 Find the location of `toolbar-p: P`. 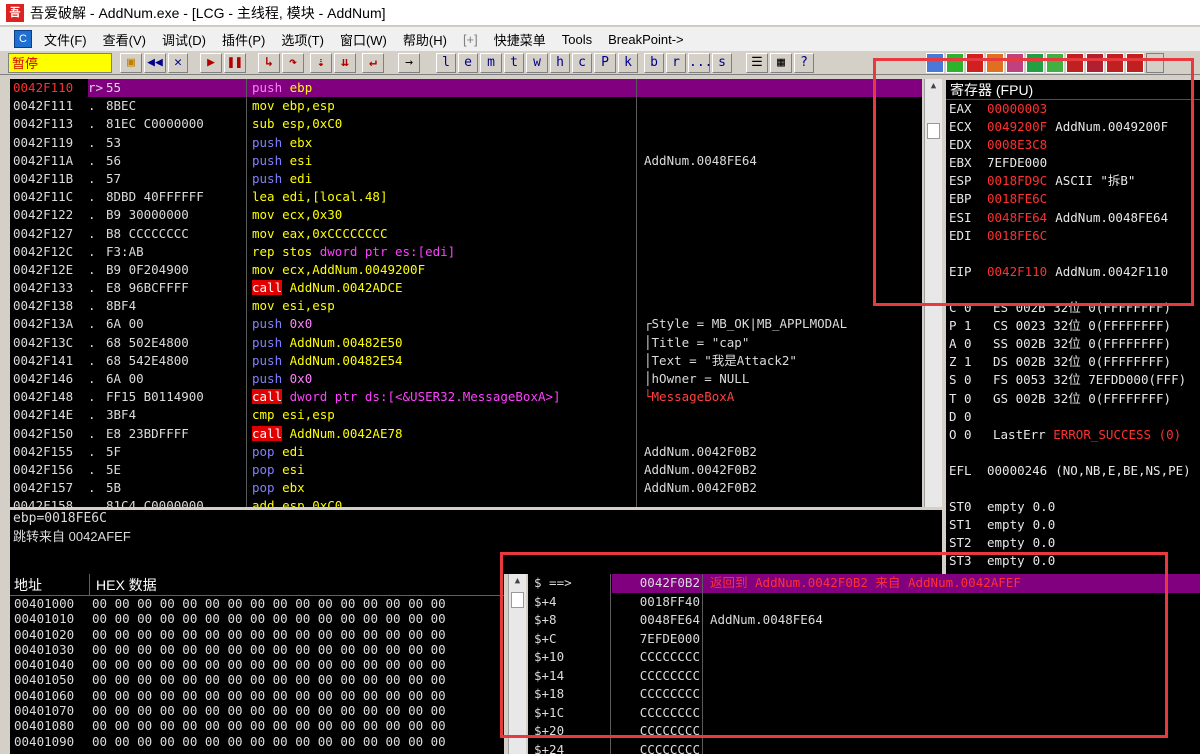

toolbar-p: P is located at coordinates (605, 63).